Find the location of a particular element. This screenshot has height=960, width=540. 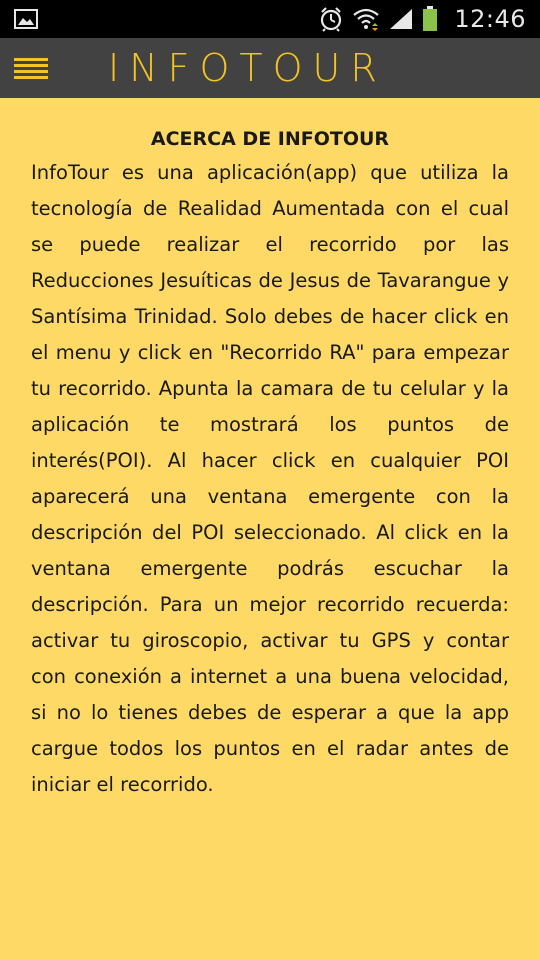

signal-icon is located at coordinates (401, 19).